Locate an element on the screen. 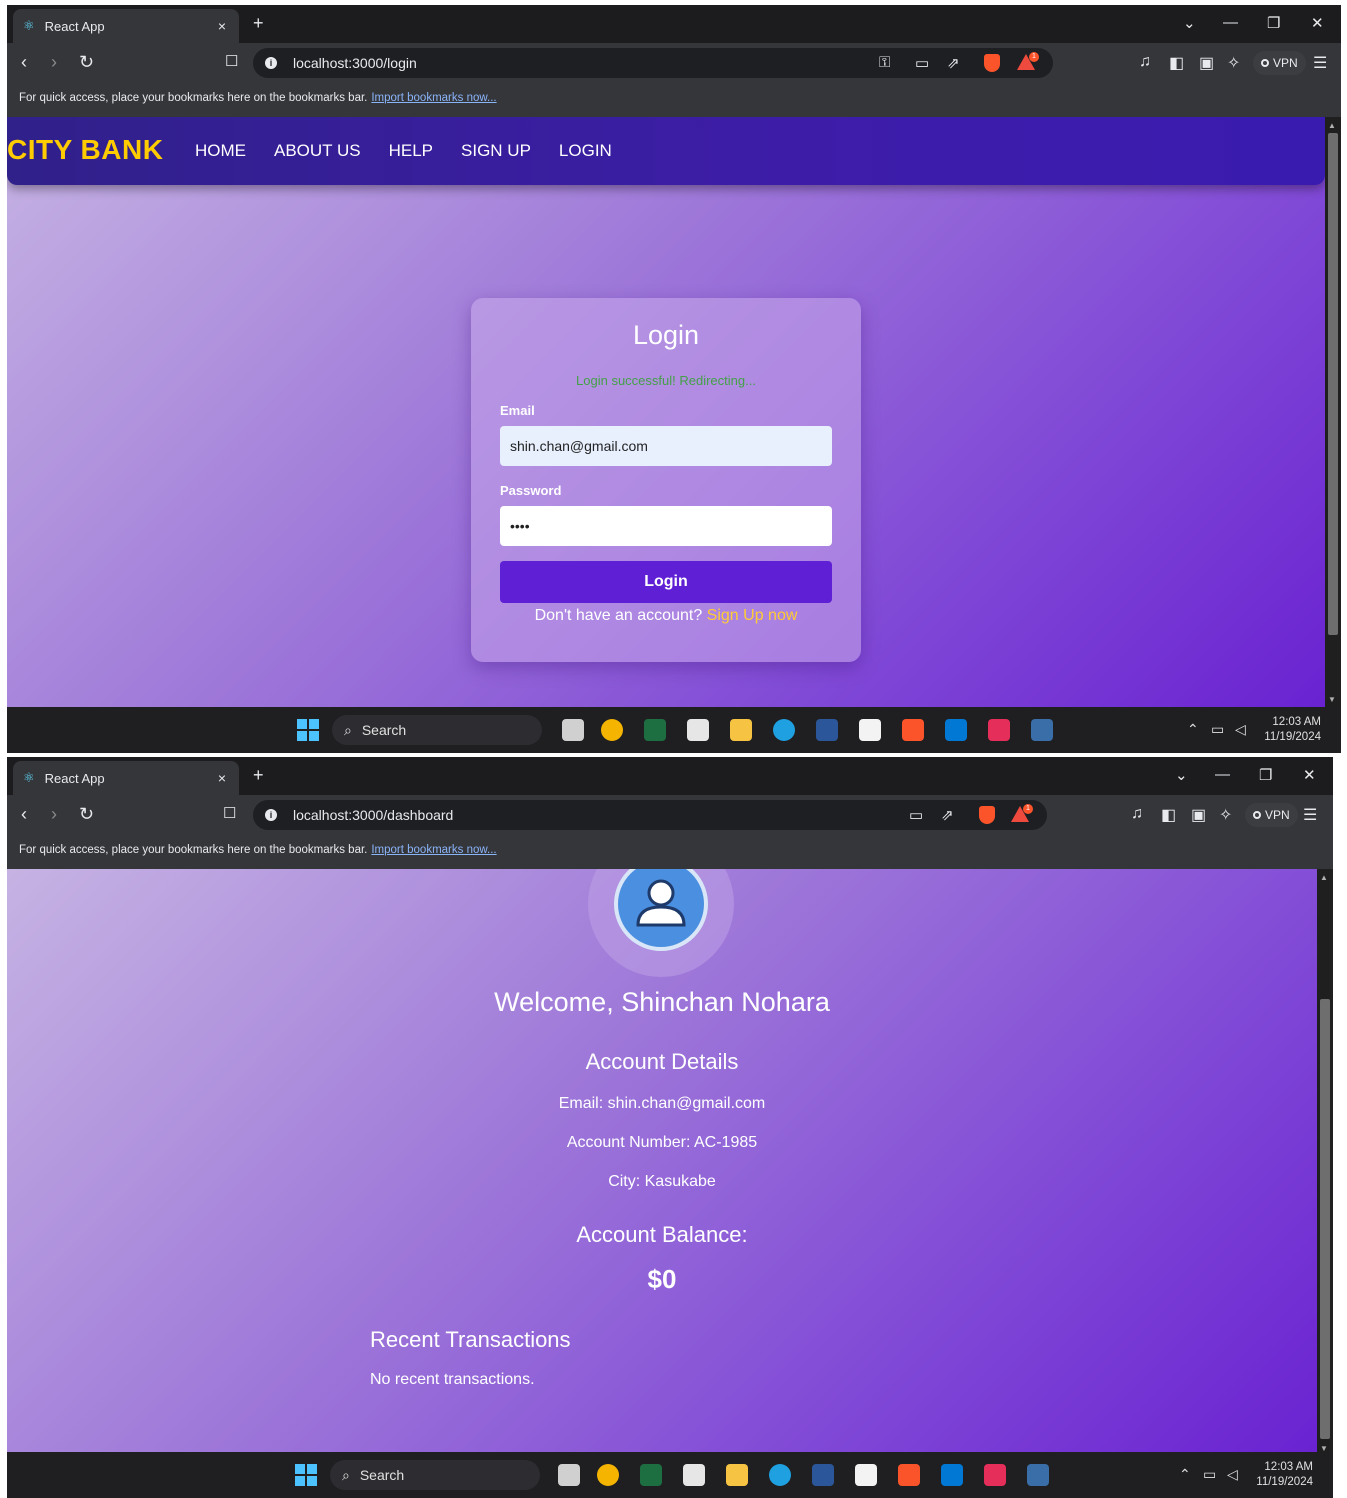 This screenshot has height=1498, width=1347. scroll-down-icon: ▼ is located at coordinates (1332, 699).